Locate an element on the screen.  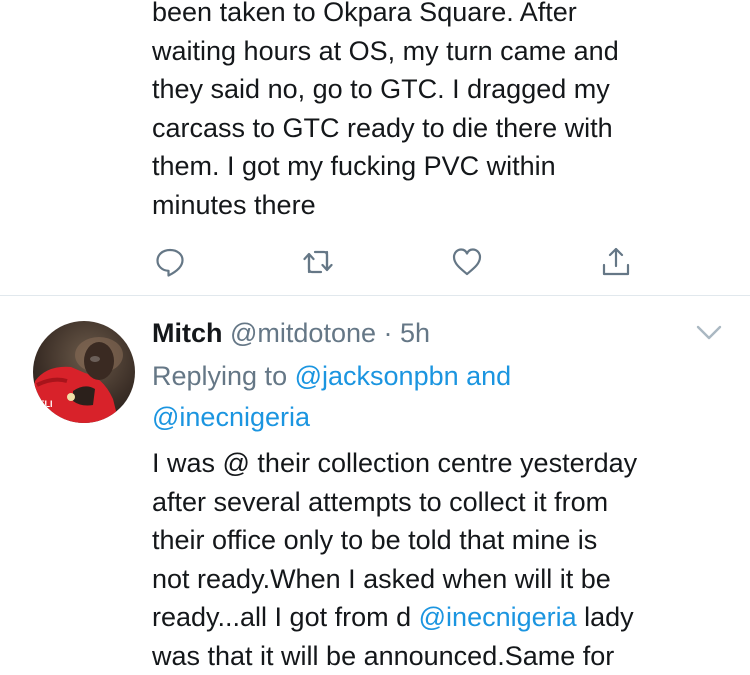
share-icon is located at coordinates (616, 262).